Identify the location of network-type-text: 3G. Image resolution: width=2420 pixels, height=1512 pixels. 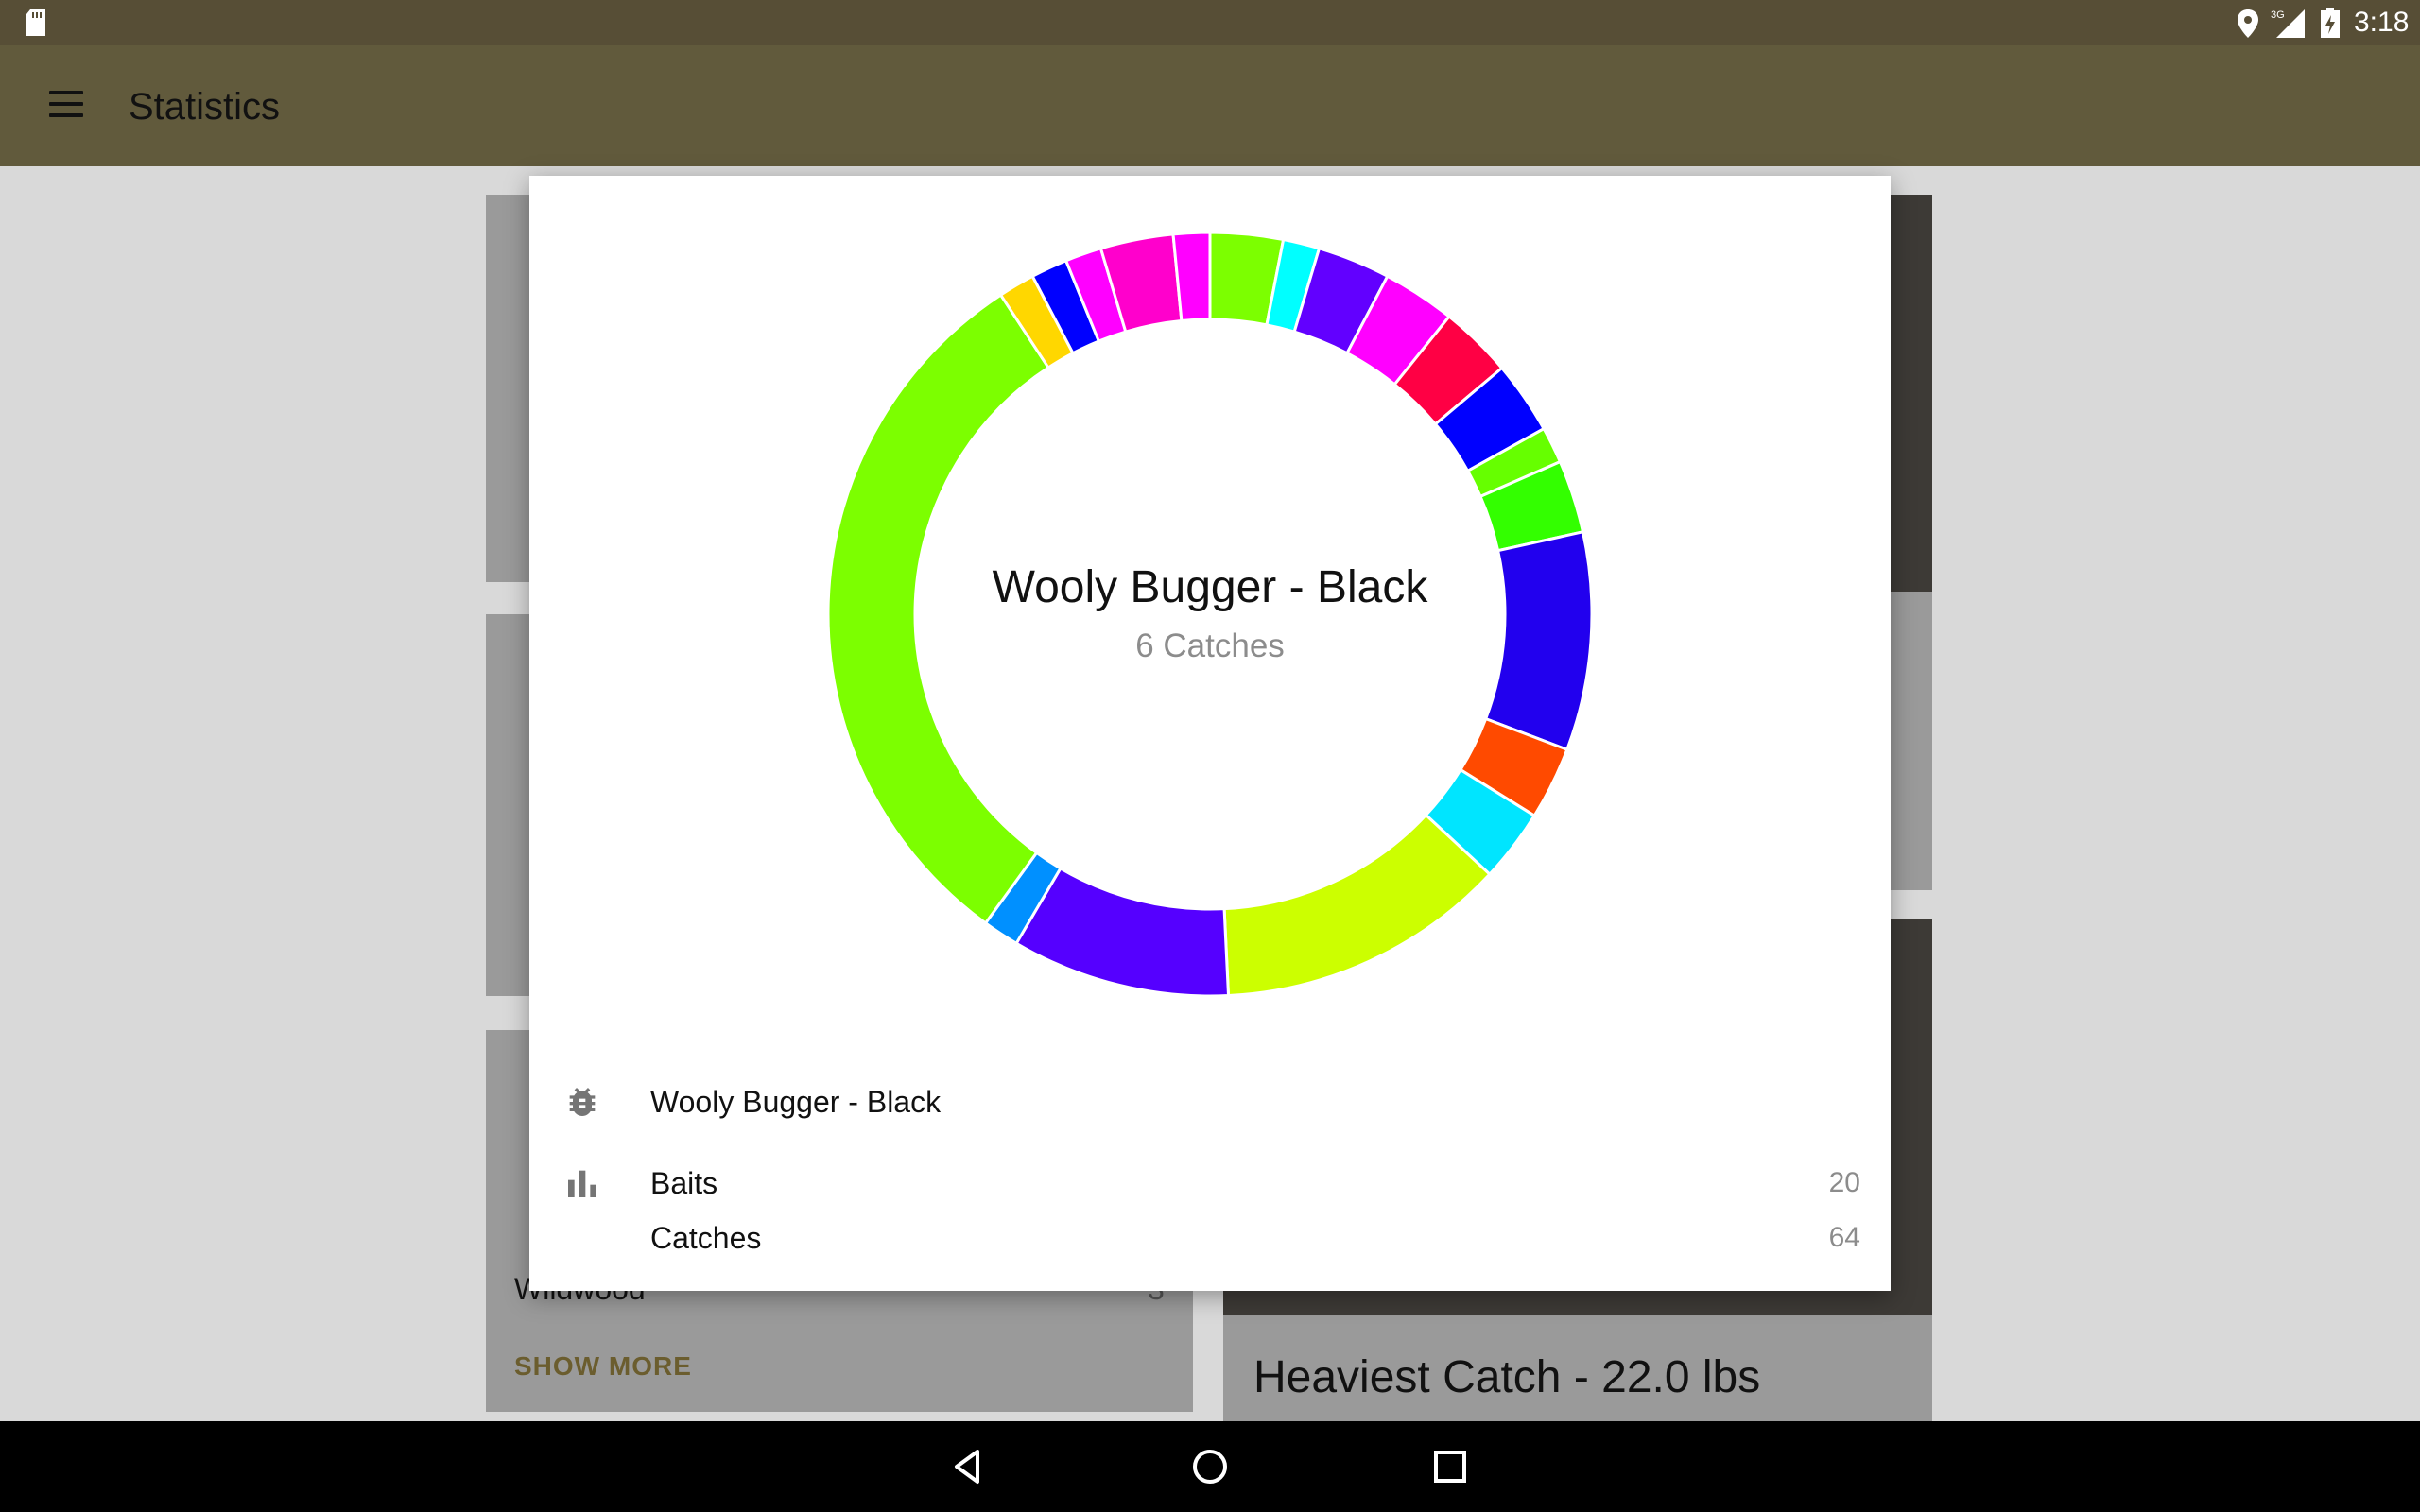
(2278, 15).